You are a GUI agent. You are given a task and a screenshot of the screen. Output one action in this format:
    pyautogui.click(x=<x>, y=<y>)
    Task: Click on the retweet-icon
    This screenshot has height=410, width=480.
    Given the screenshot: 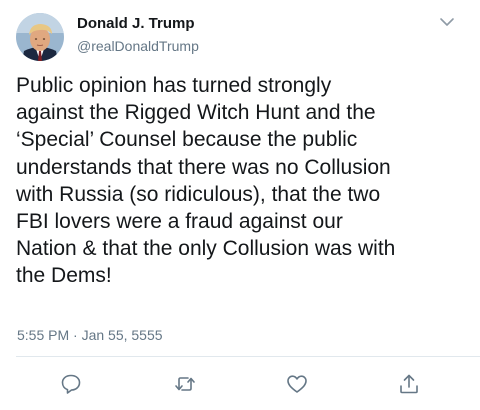 What is the action you would take?
    pyautogui.click(x=185, y=384)
    